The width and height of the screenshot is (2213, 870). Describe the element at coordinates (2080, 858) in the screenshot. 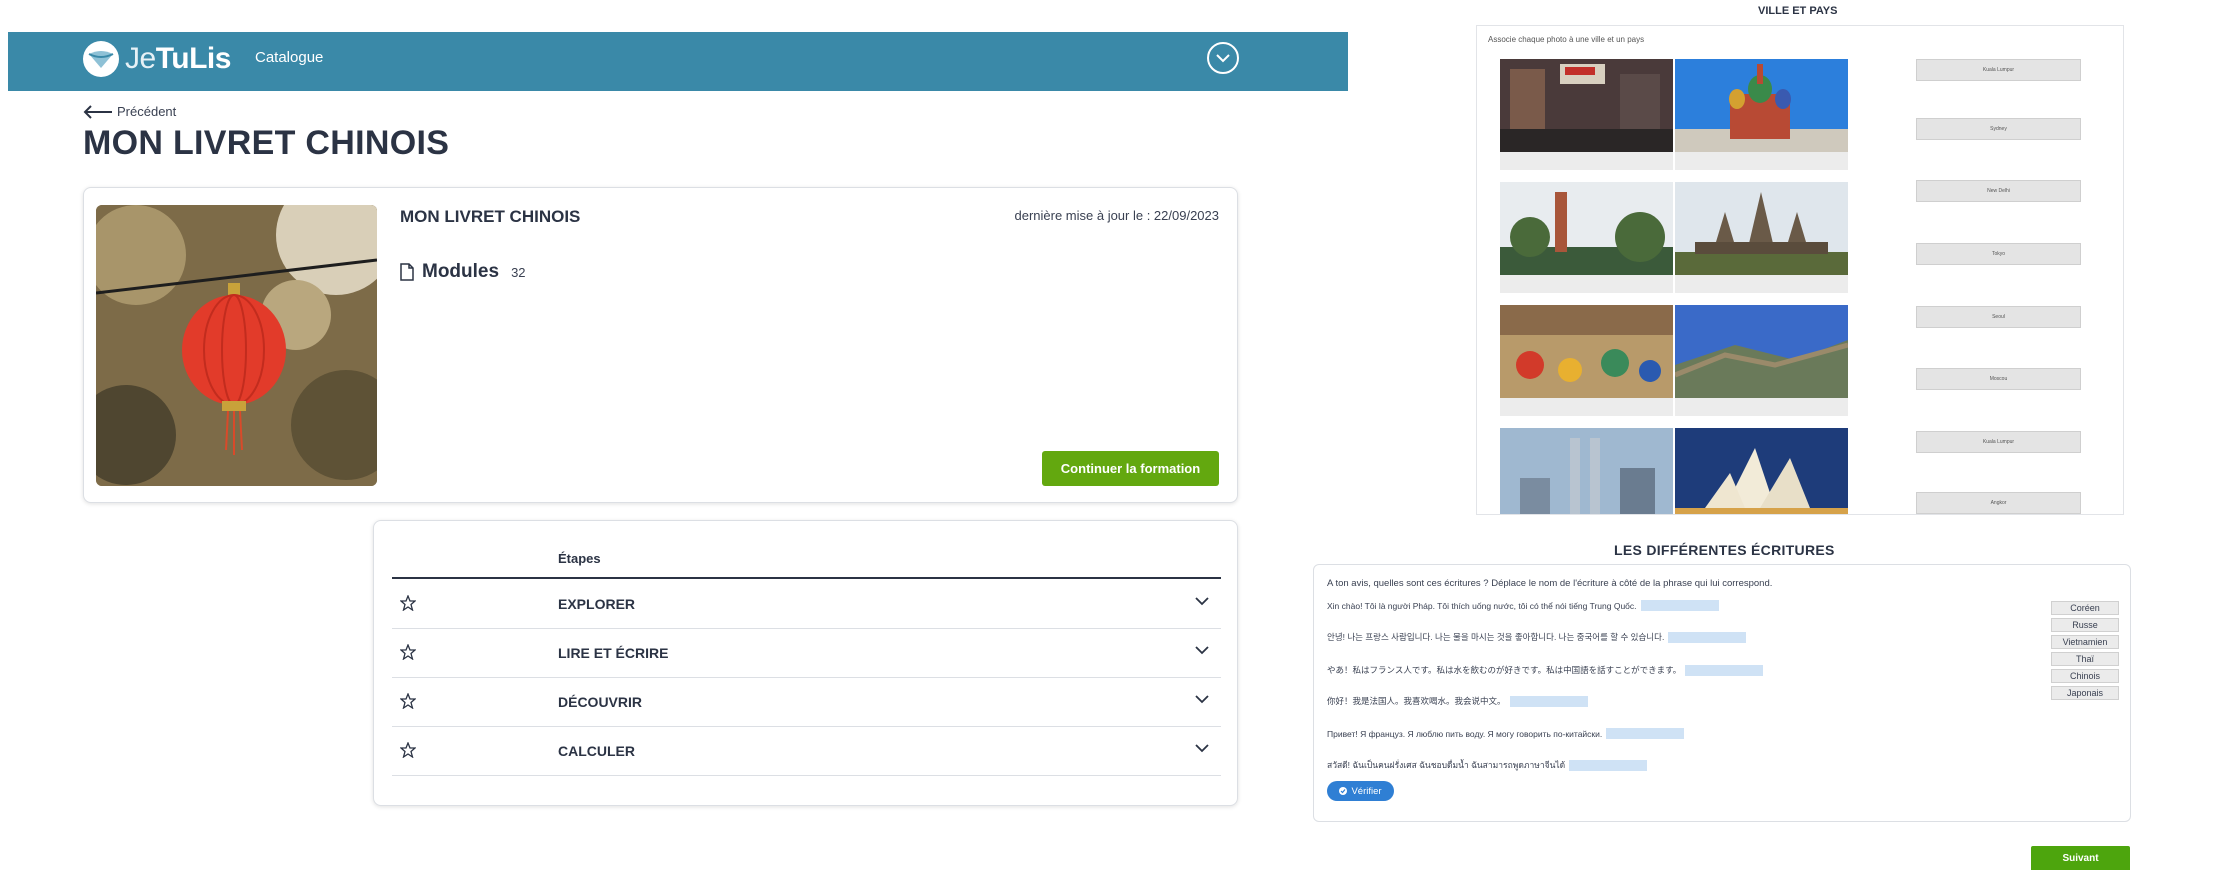

I see `next-button: Suivant` at that location.